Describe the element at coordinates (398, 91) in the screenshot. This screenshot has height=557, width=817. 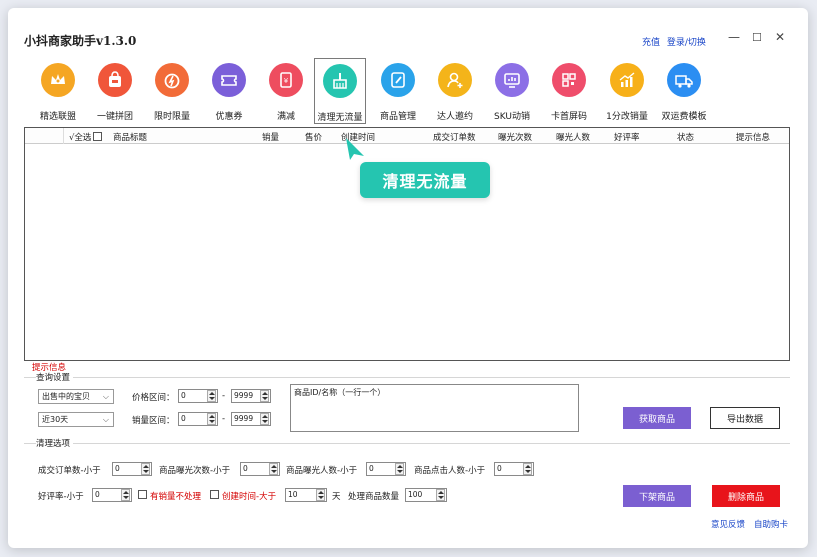
I see `toolbar-item-product-mgmt: 商品管理` at that location.